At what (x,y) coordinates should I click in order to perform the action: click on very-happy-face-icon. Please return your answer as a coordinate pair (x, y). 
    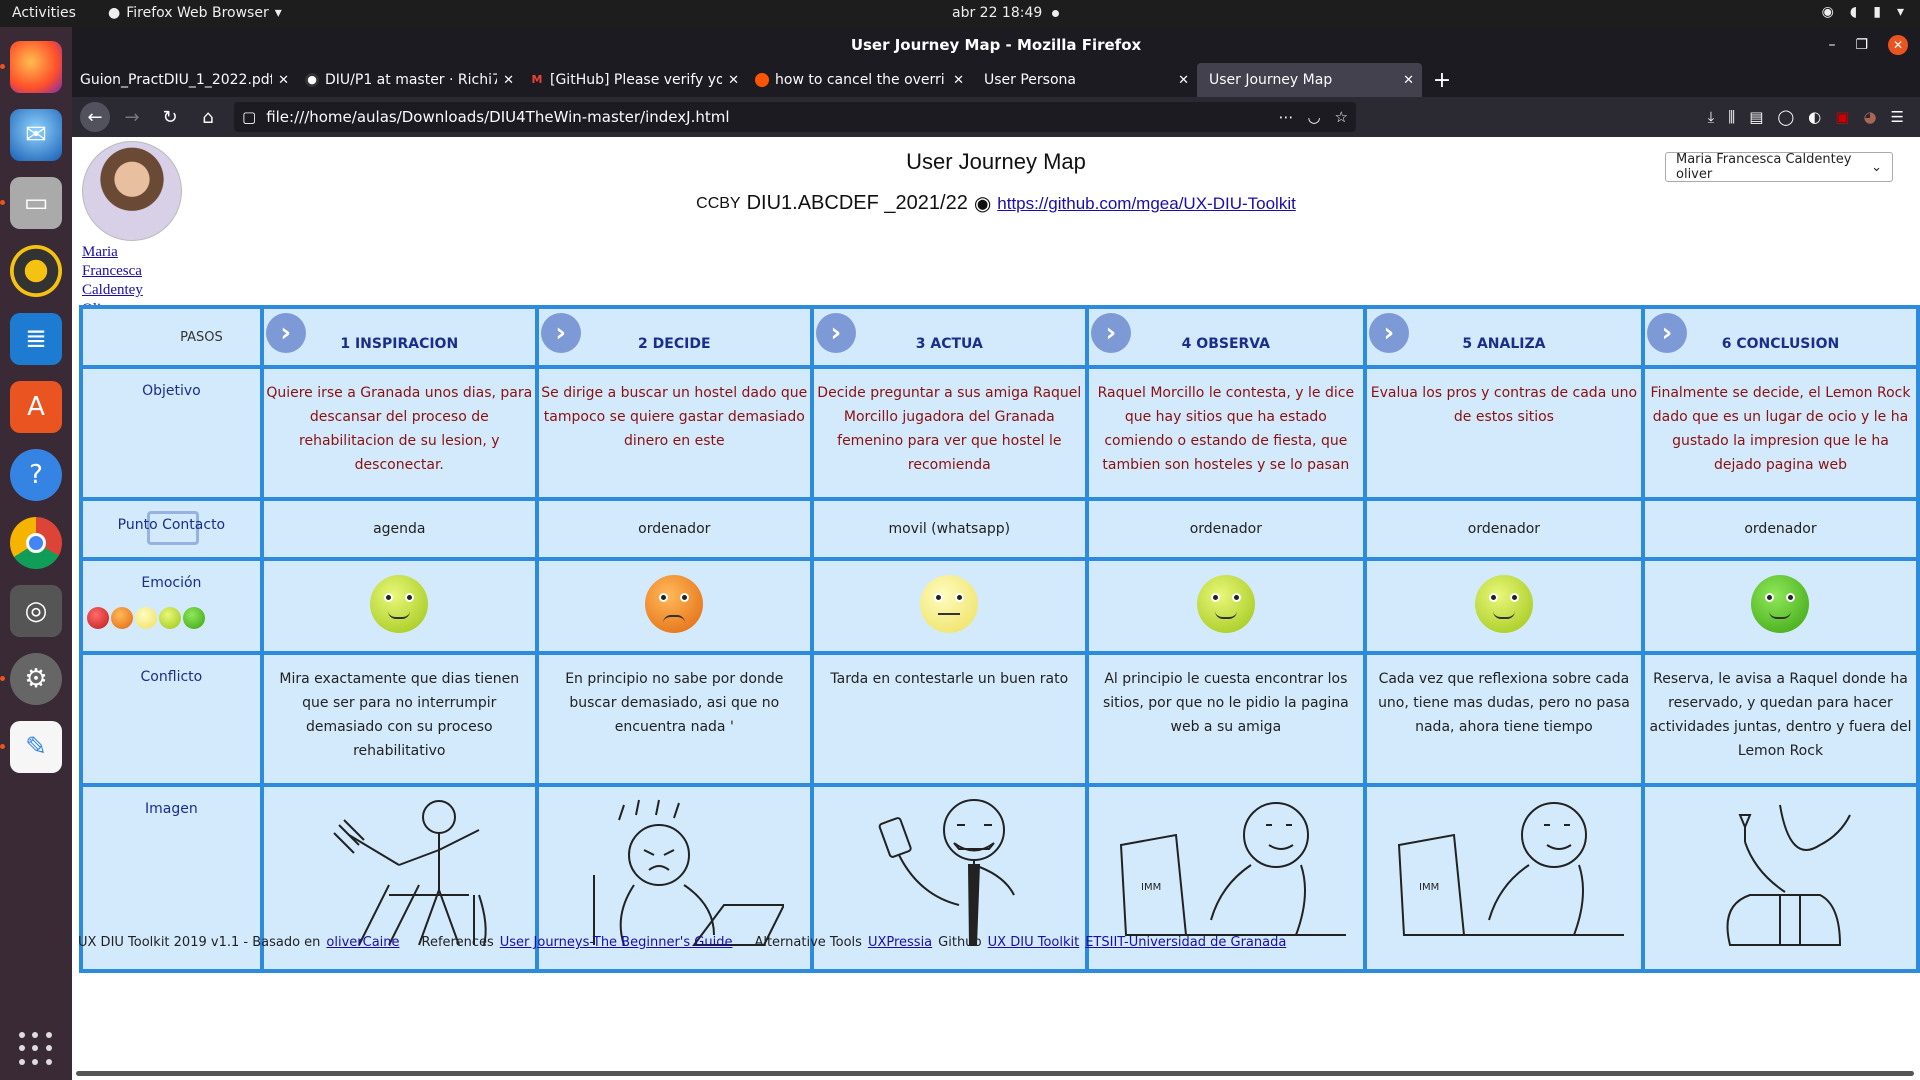
    Looking at the image, I should click on (1780, 604).